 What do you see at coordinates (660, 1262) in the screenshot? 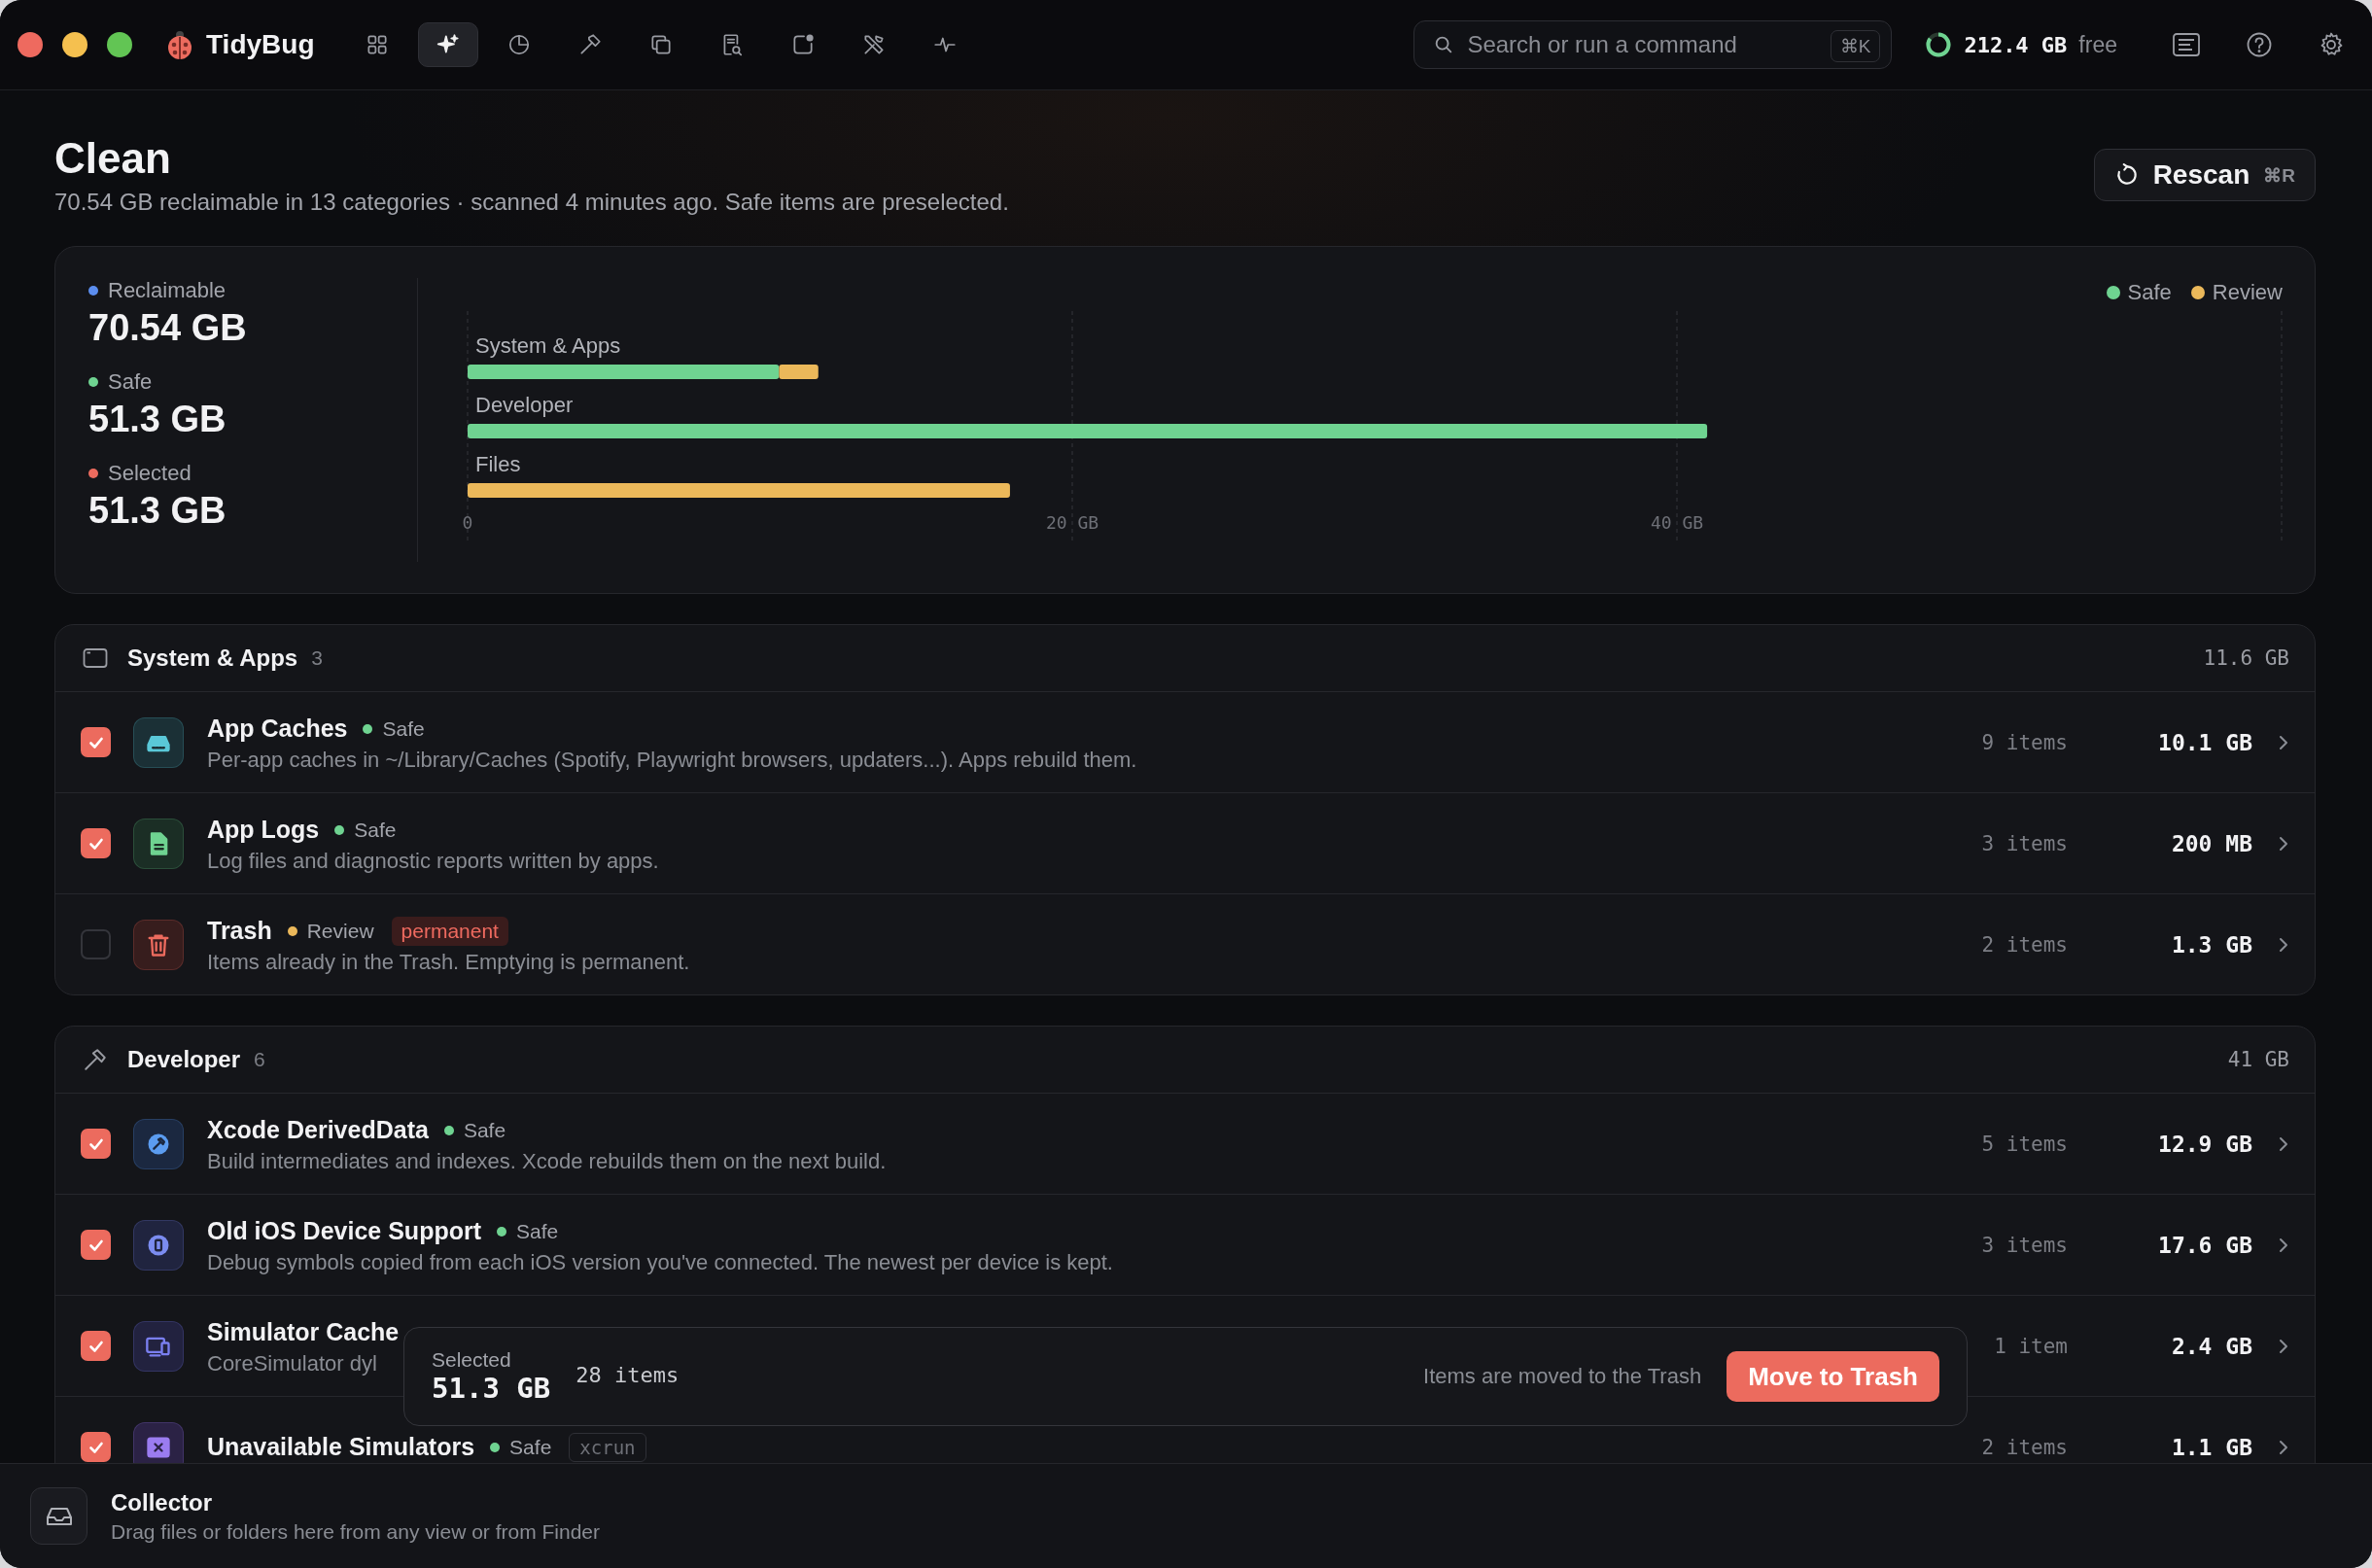
I see `item-description: Debug symbols copied from each iOS version you've connected. The newest per device is kept.` at bounding box center [660, 1262].